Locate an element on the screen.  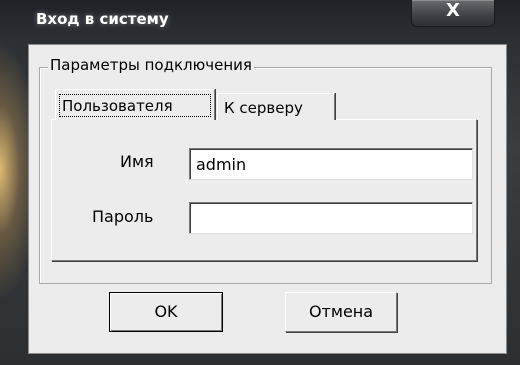
password-input is located at coordinates (331, 218).